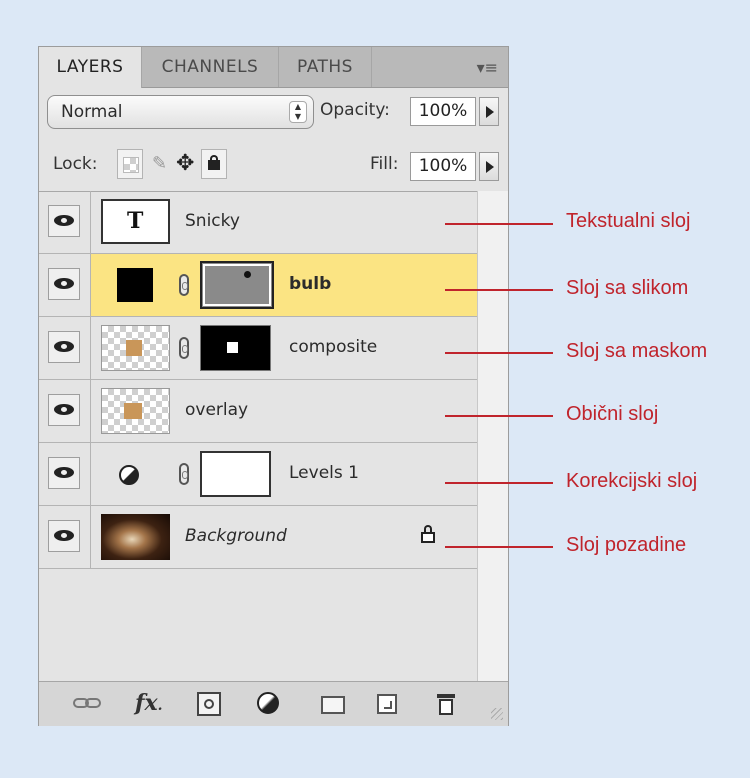 Image resolution: width=750 pixels, height=778 pixels. What do you see at coordinates (135, 537) in the screenshot?
I see `background-thumbnail` at bounding box center [135, 537].